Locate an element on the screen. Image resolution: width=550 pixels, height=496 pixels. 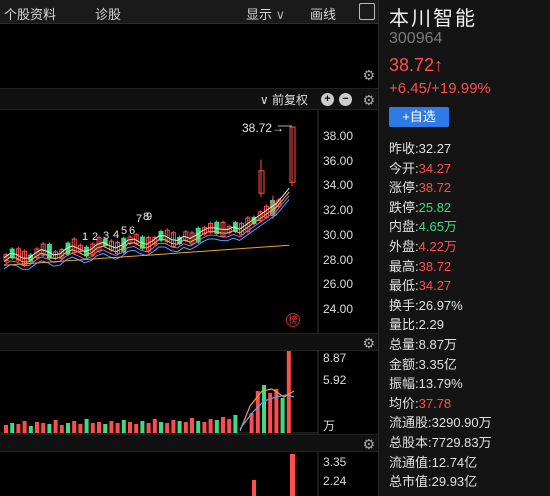
quote-label: 昨收: is located at coordinates (404, 148).